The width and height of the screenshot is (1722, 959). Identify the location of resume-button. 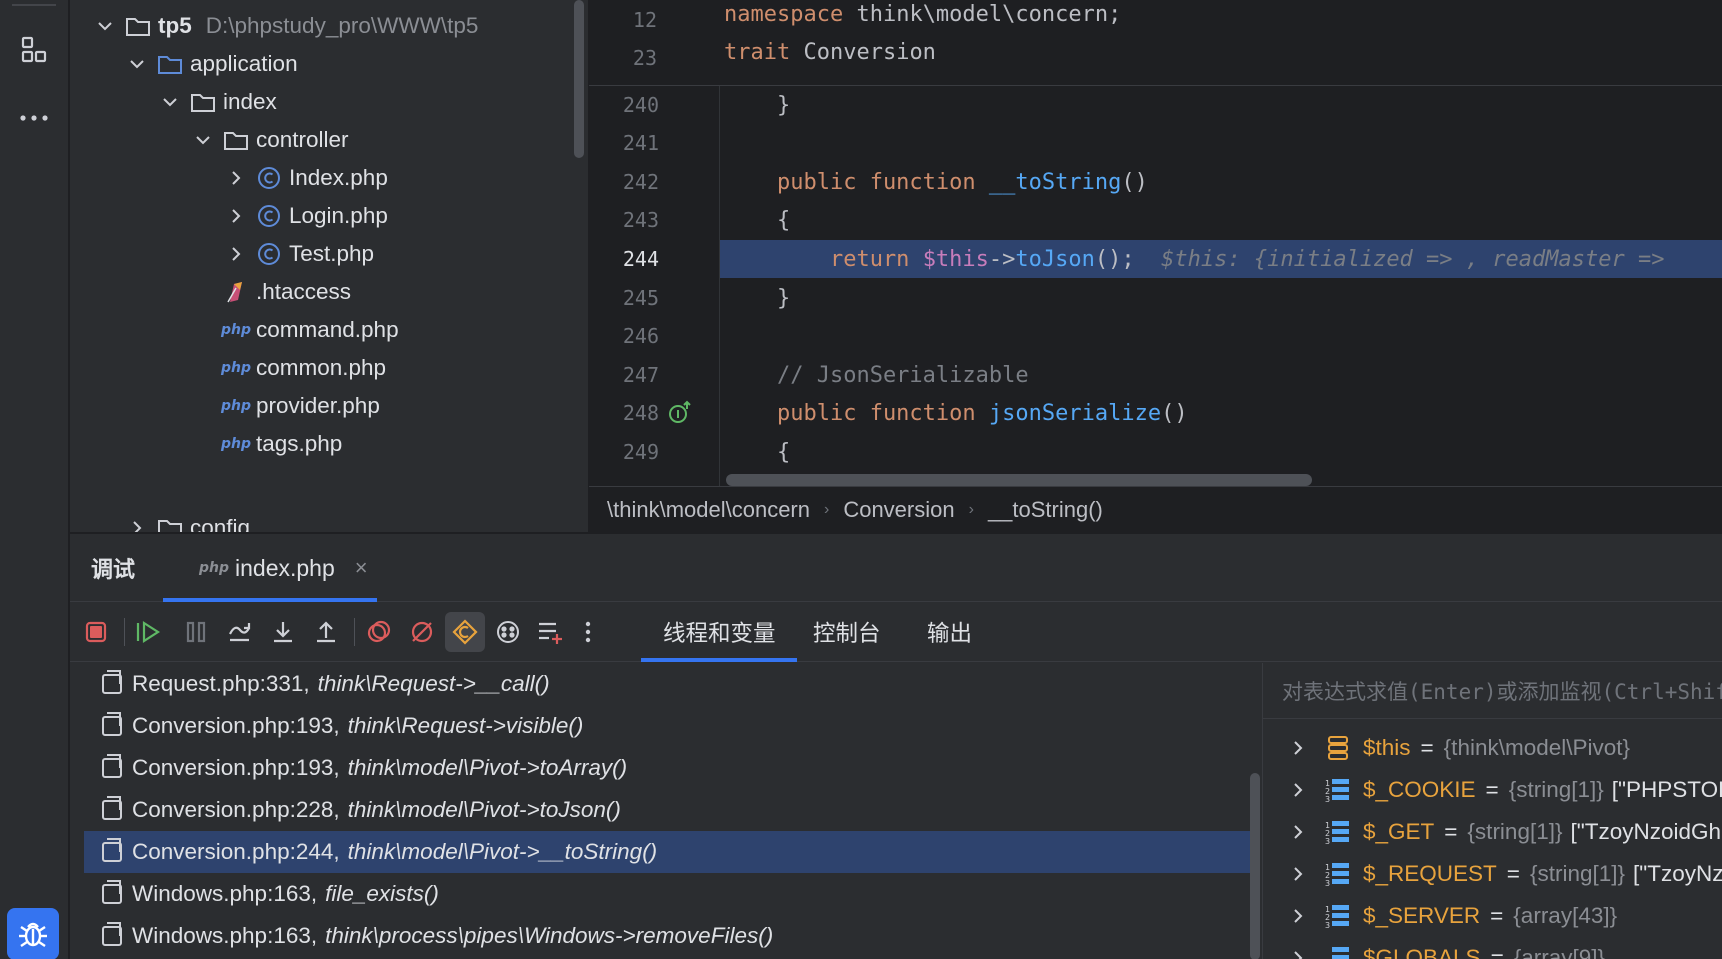
(148, 632).